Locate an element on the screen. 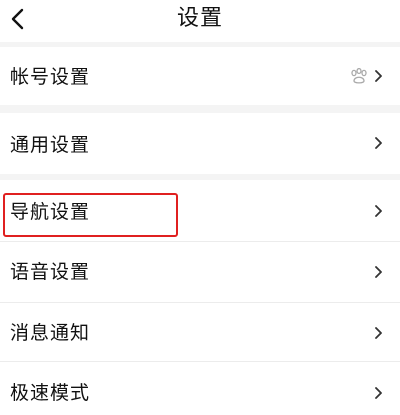  nav-bar: 设置 is located at coordinates (200, 21).